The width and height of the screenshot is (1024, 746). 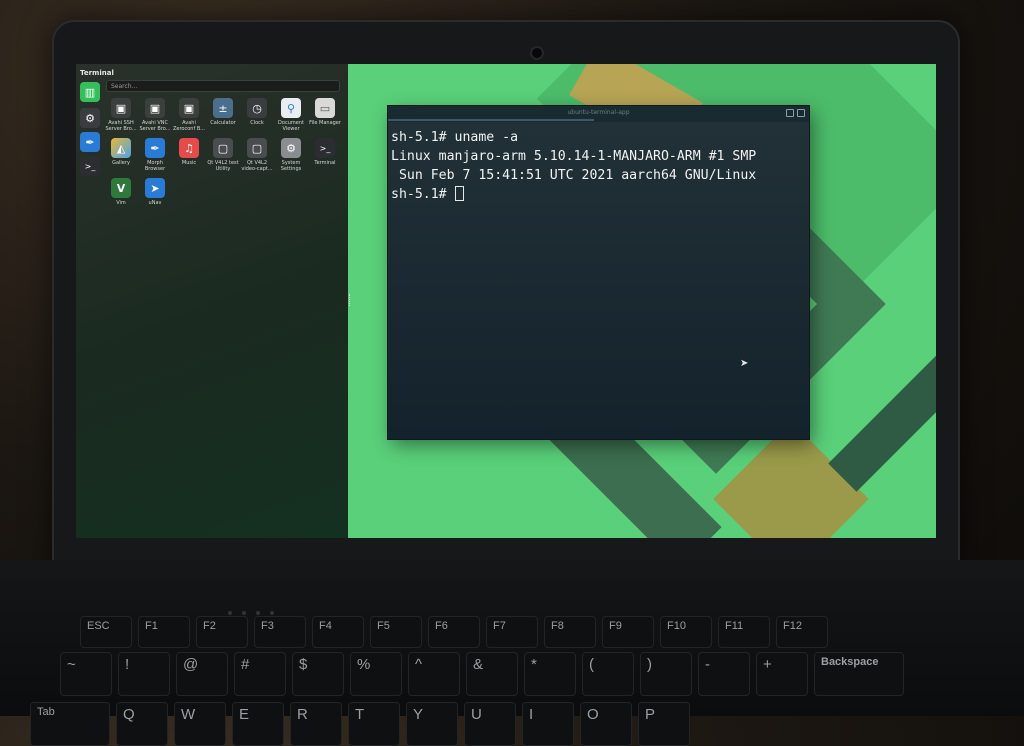 I want to click on key-f4: F4, so click(x=338, y=632).